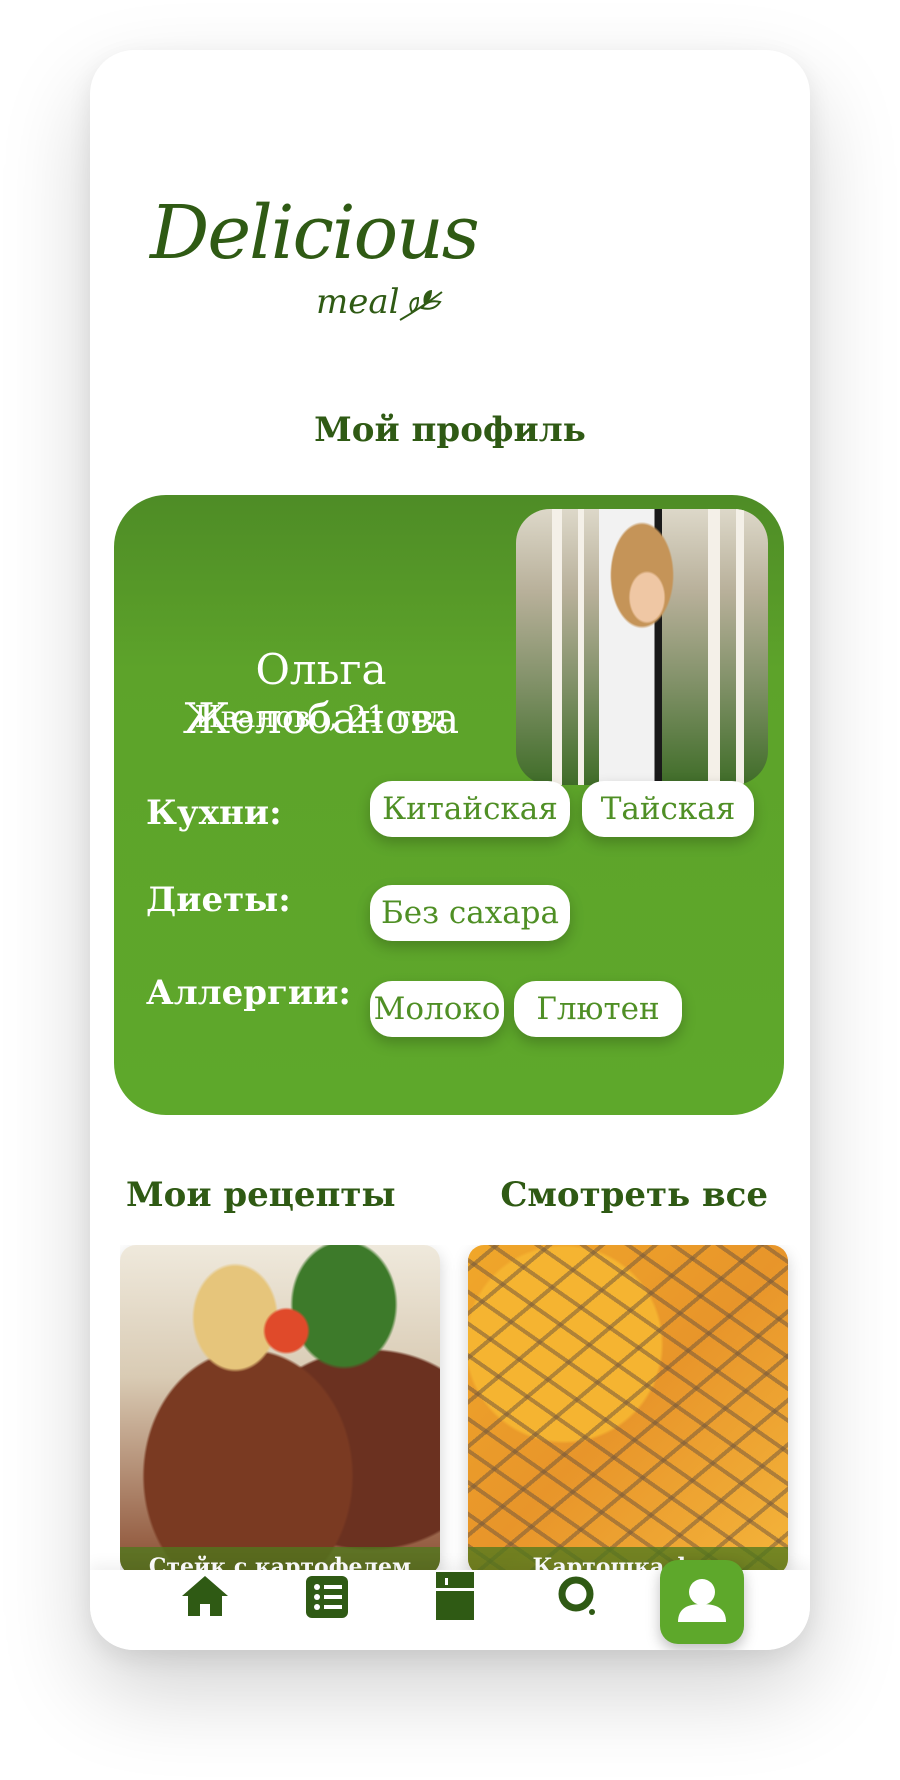 The image size is (900, 1780). I want to click on user-icon, so click(702, 1600).